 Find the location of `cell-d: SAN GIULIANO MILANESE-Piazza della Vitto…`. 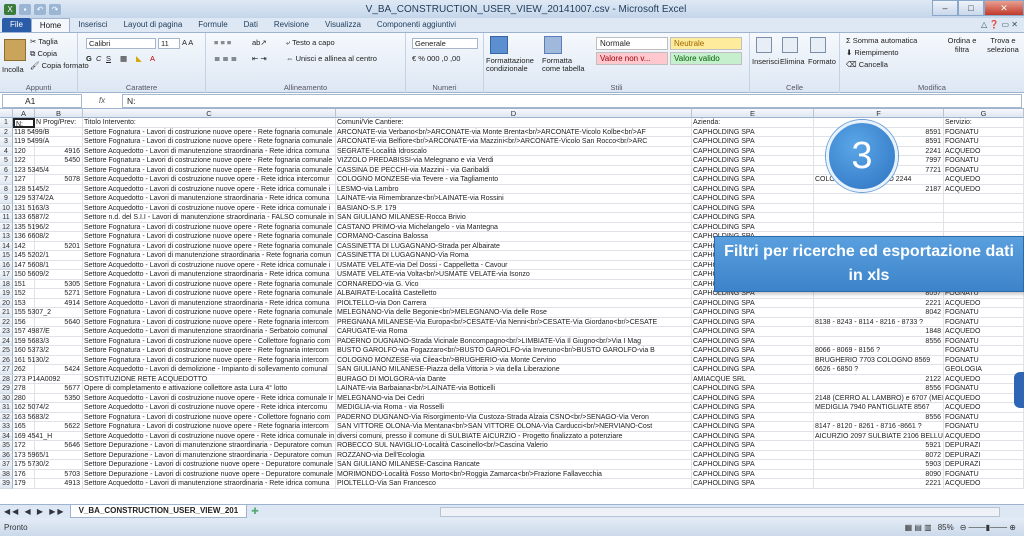

cell-d: SAN GIULIANO MILANESE-Piazza della Vitto… is located at coordinates (514, 370).